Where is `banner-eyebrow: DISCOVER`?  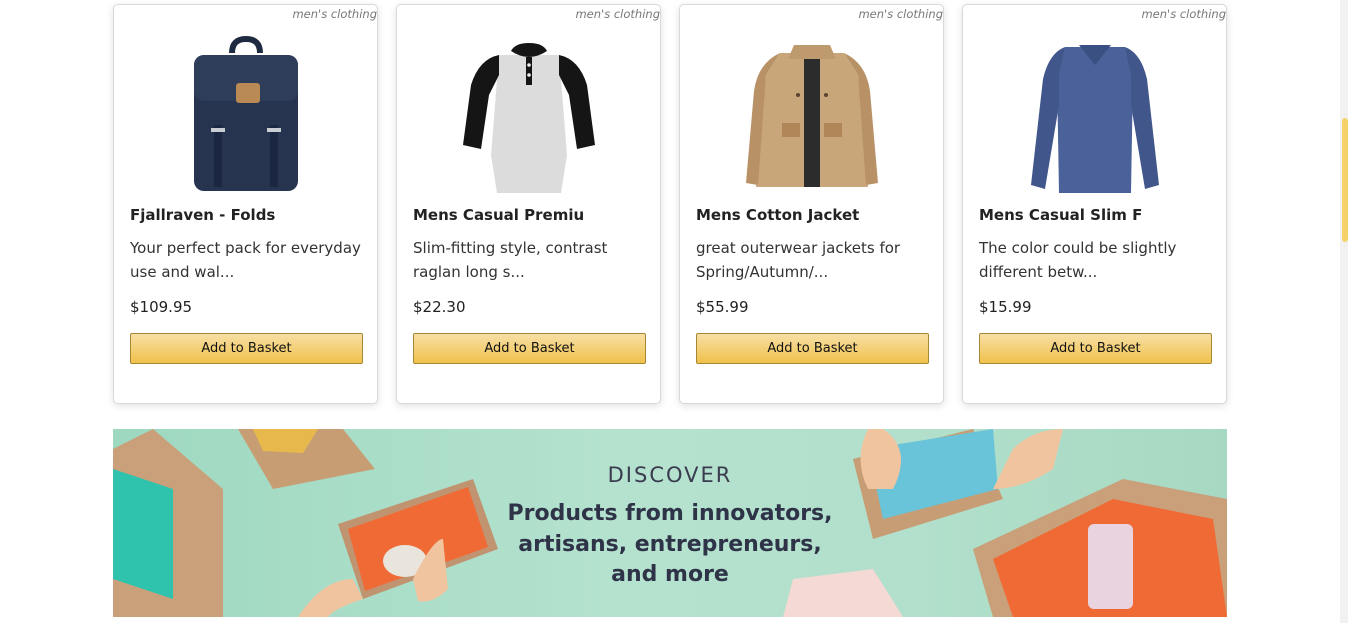 banner-eyebrow: DISCOVER is located at coordinates (670, 475).